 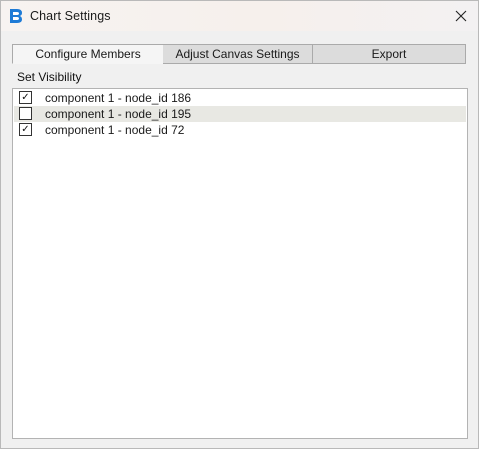 I want to click on member-label: component 1 - node_id 195, so click(x=118, y=114).